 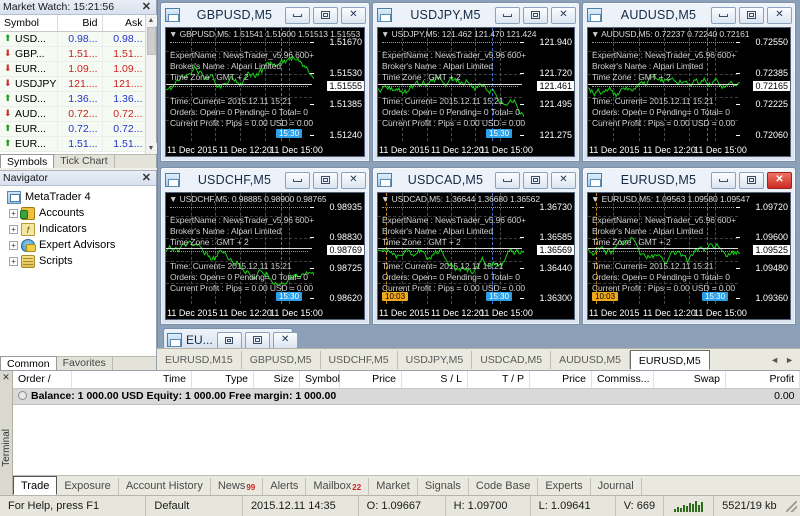 I want to click on chart-tab-usdchf-m5: USDCHF,M5, so click(x=359, y=359).